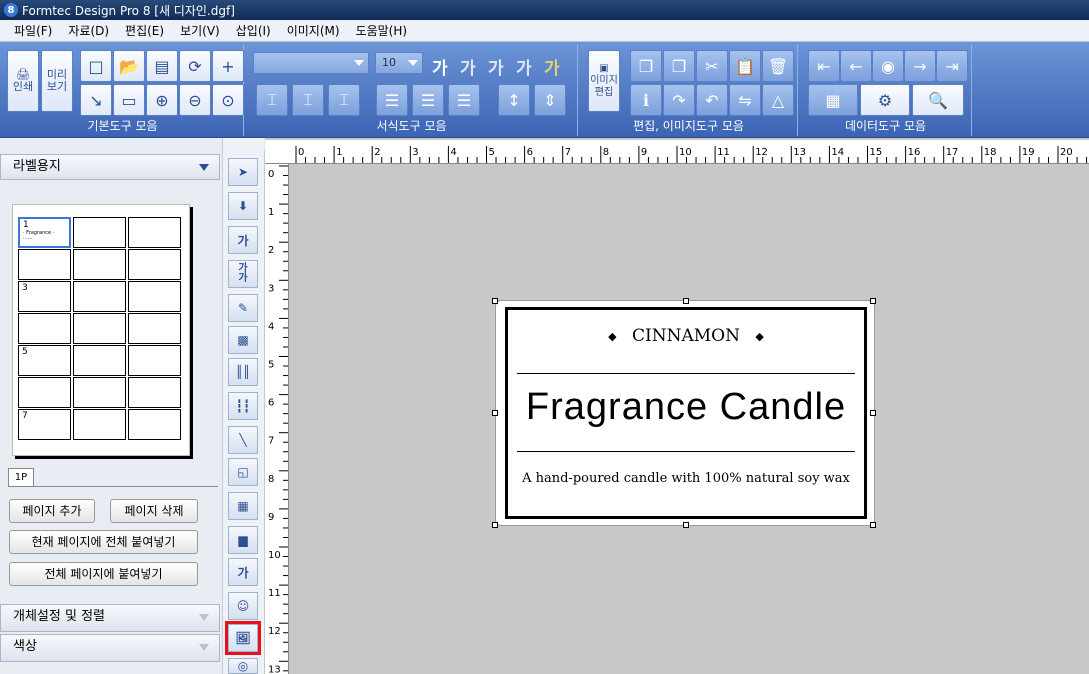  What do you see at coordinates (44, 232) in the screenshot?
I see `label-cell-1: 1 · Fragrance · ······` at bounding box center [44, 232].